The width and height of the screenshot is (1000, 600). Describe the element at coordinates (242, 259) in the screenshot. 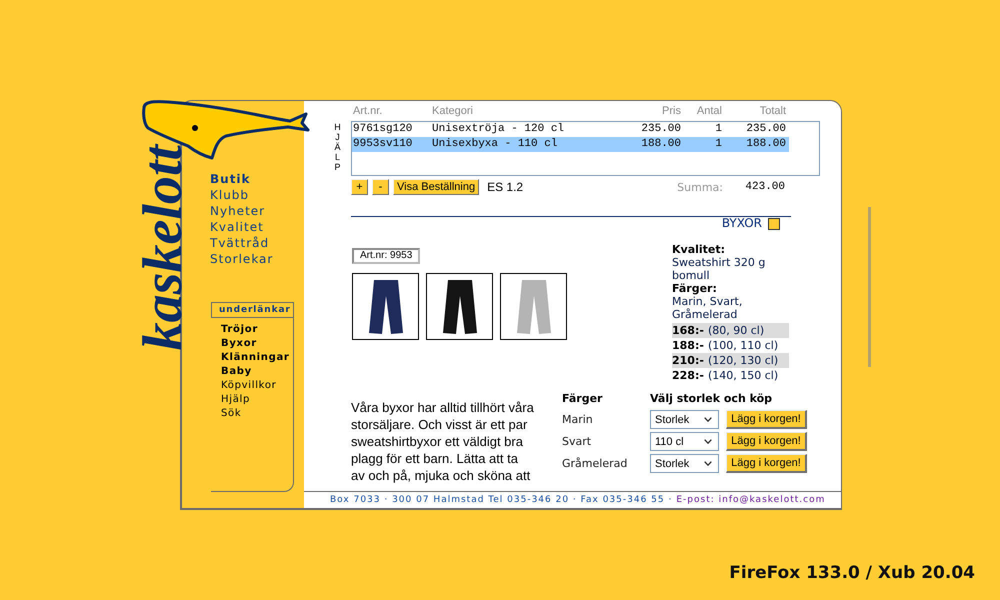

I see `nav-link: Storlekar` at that location.